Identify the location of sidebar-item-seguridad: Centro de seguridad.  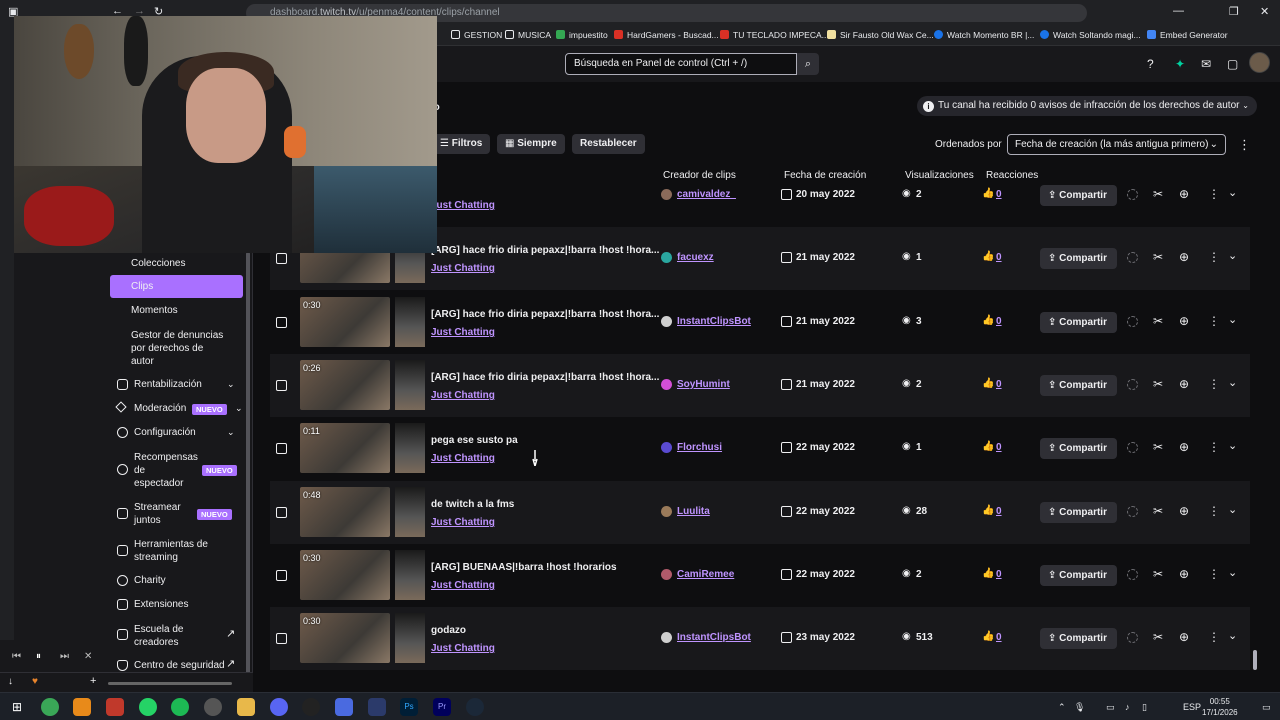
(179, 665).